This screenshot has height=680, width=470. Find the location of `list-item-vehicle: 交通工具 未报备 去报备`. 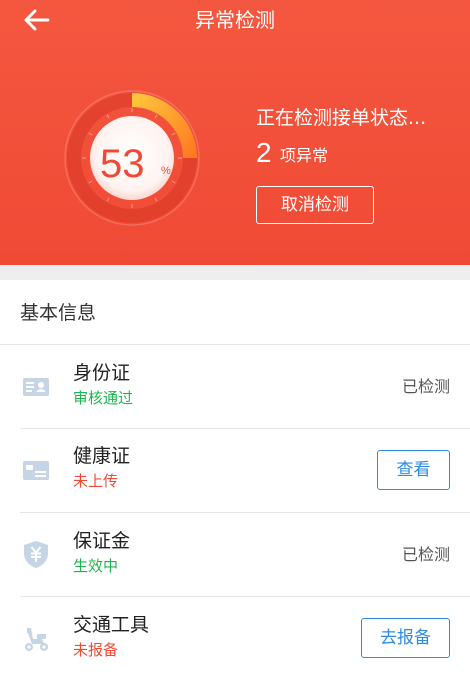

list-item-vehicle: 交通工具 未报备 去报备 is located at coordinates (235, 638).